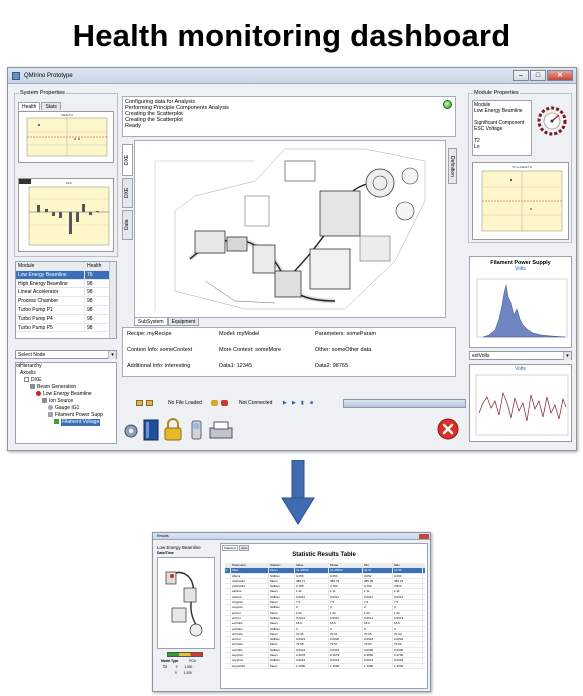 The image size is (583, 696). I want to click on recipe-text: Recipe: myRecipe, so click(149, 334).